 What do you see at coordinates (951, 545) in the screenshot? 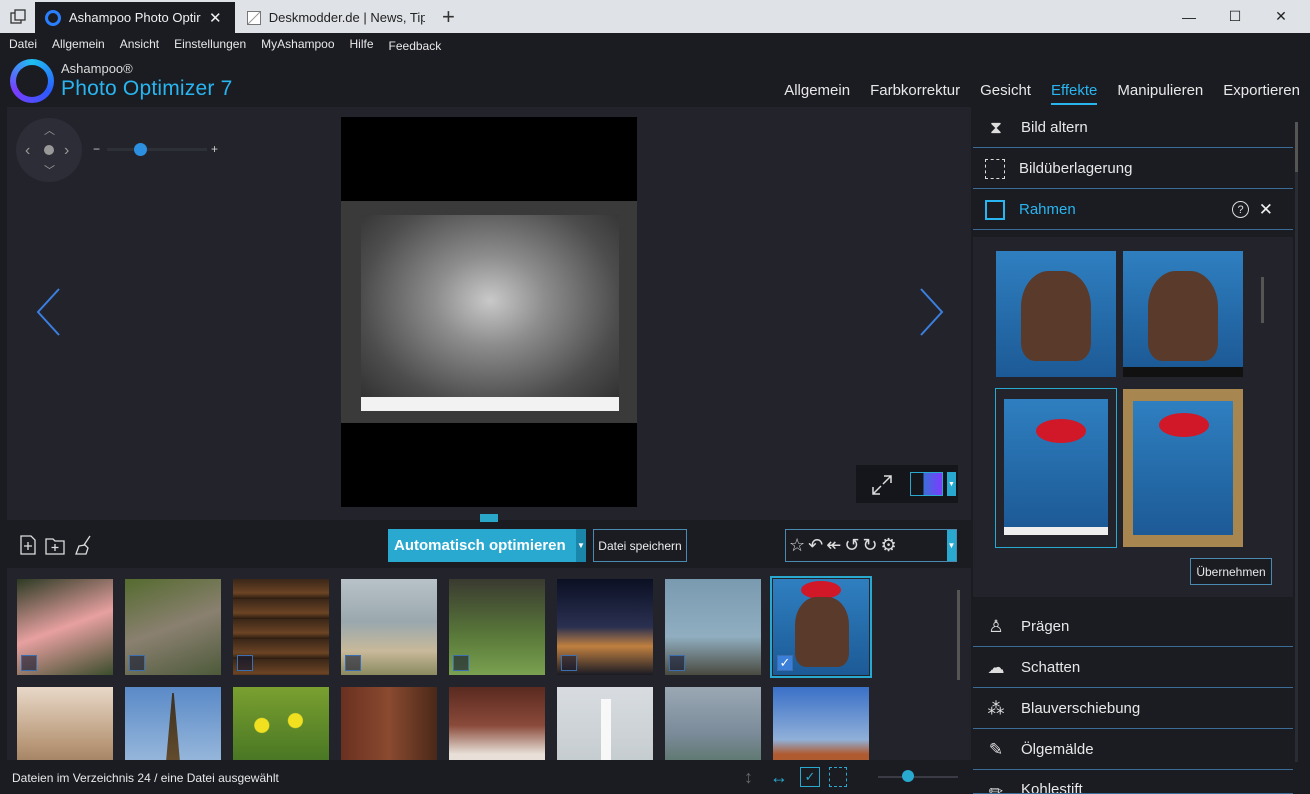
I see `tools-dropdown-icon: ▼` at bounding box center [951, 545].